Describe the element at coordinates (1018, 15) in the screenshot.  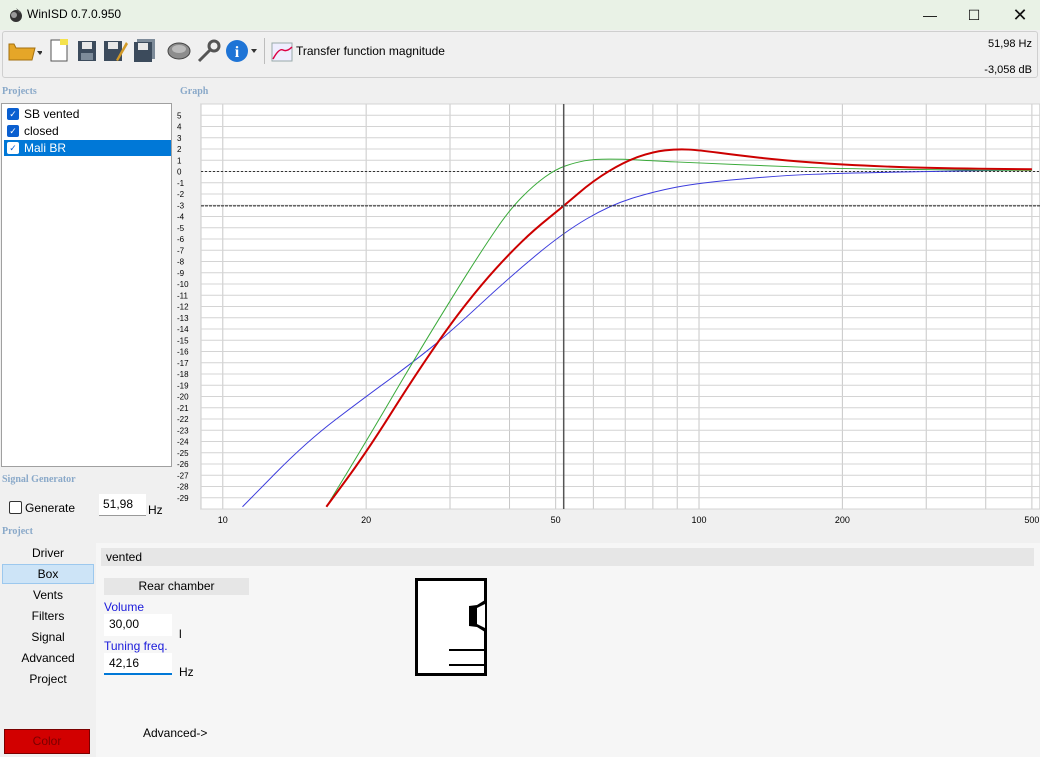
I see `close-button: ✕` at that location.